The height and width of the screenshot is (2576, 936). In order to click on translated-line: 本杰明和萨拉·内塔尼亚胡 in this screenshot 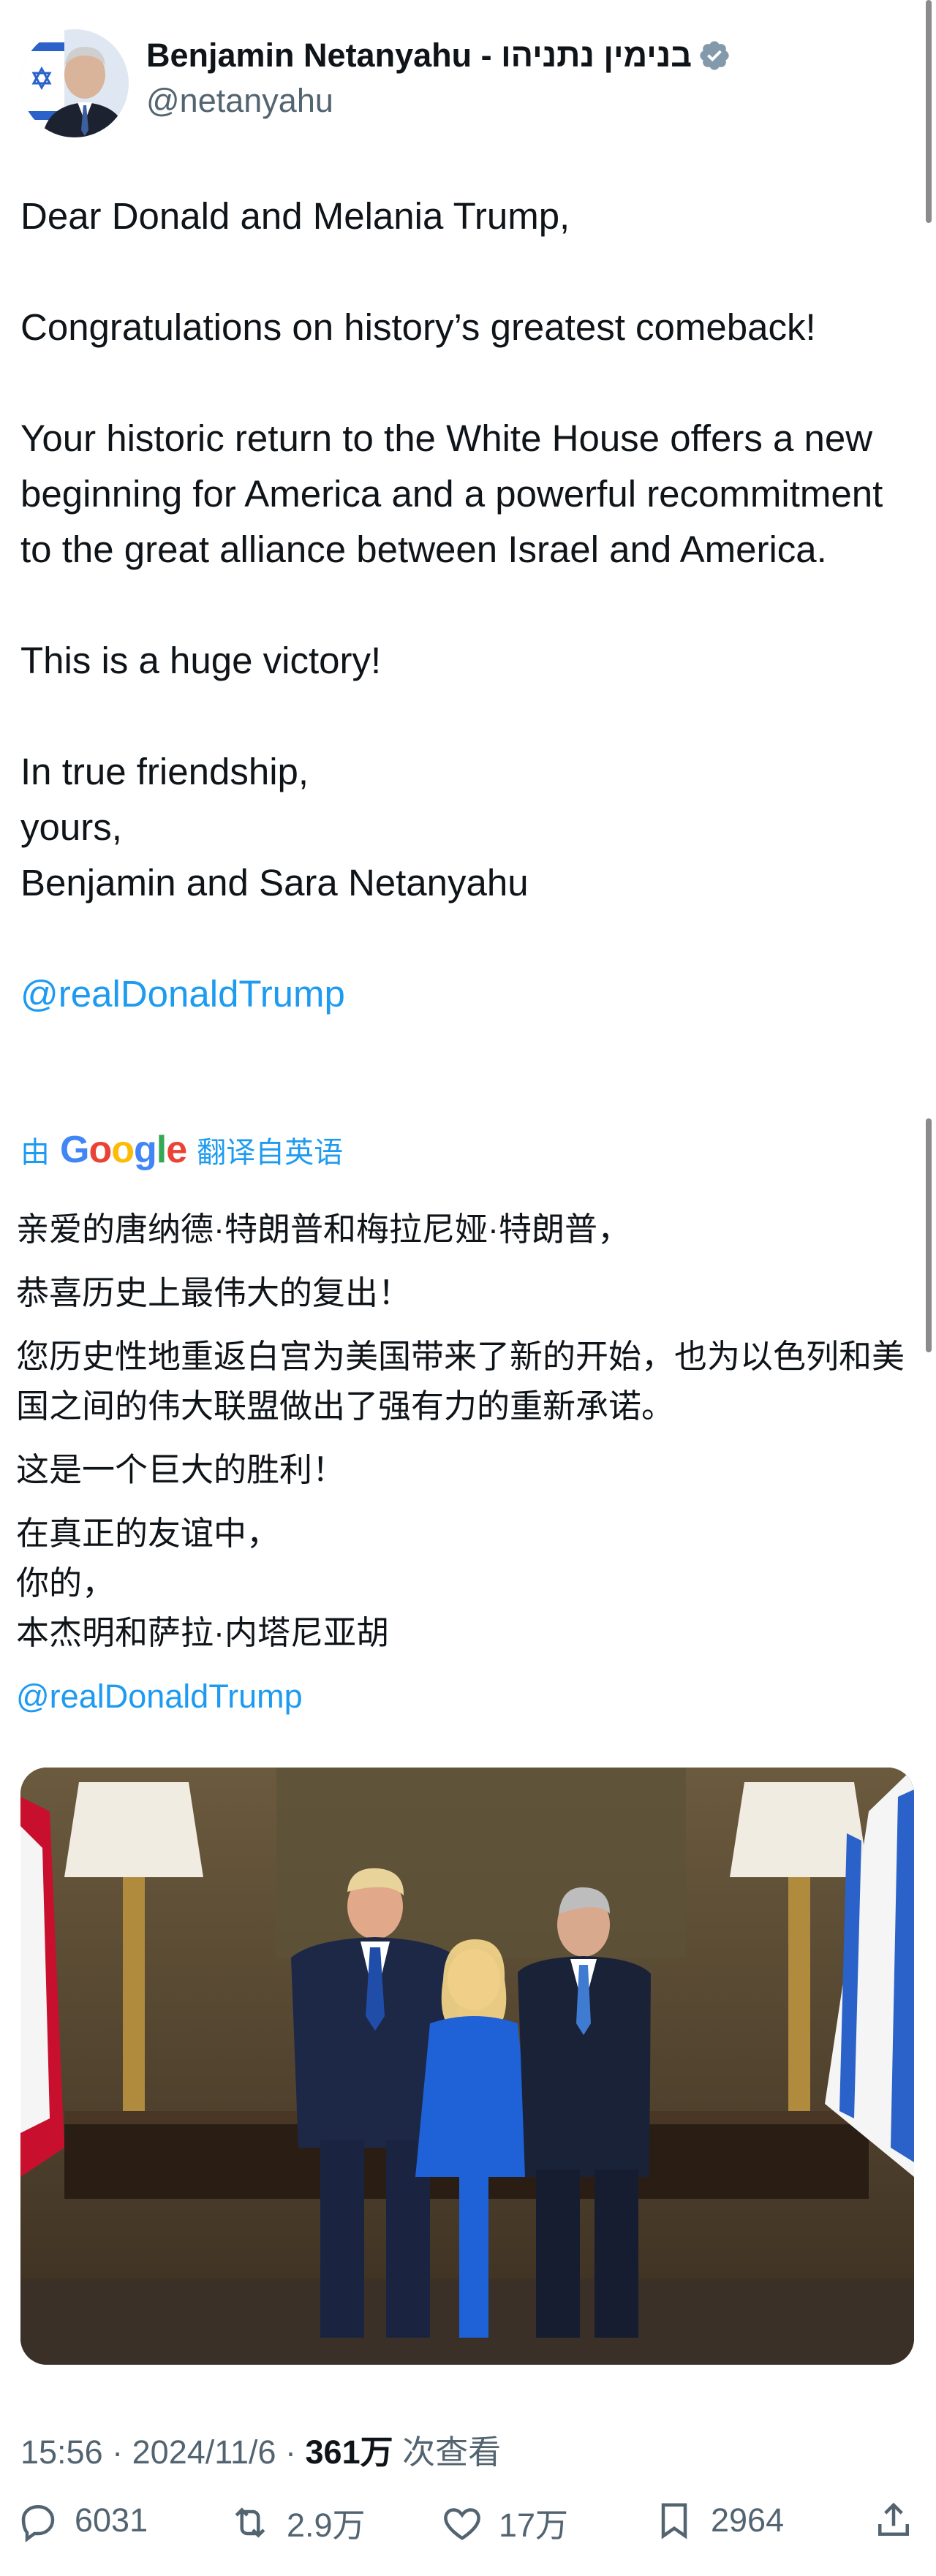, I will do `click(202, 1632)`.